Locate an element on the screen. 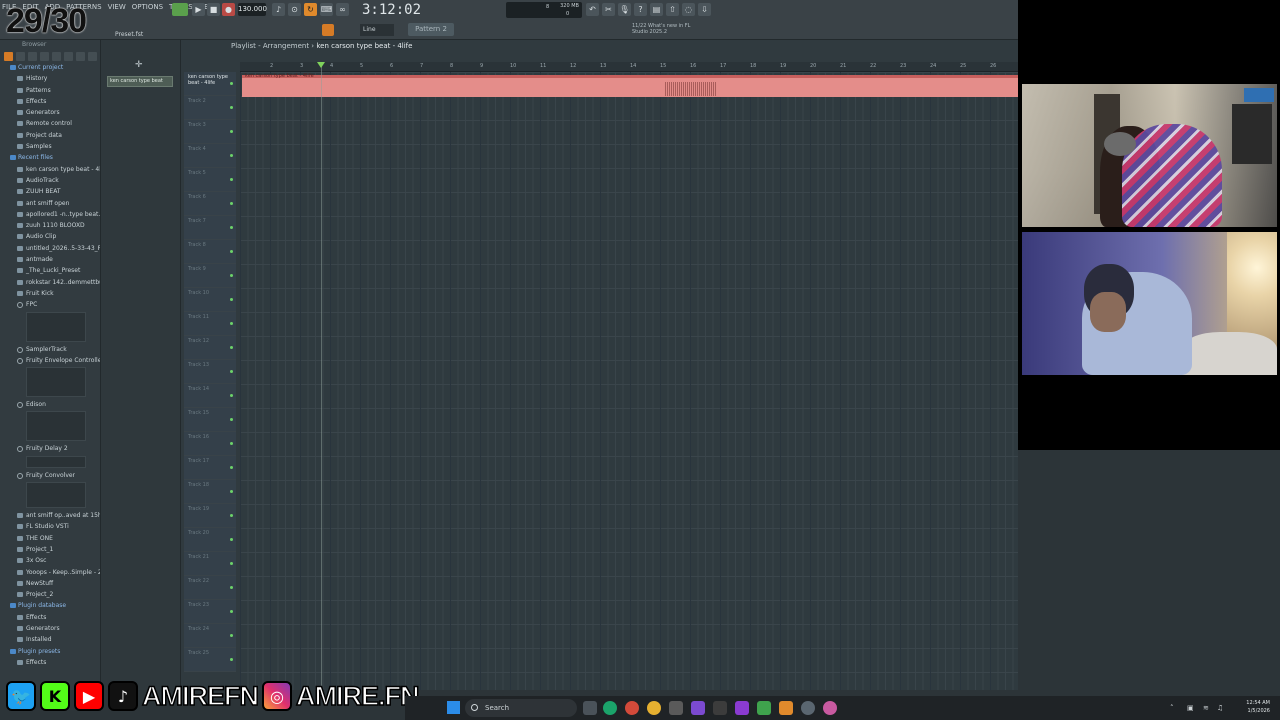  obs-icon is located at coordinates (830, 708).